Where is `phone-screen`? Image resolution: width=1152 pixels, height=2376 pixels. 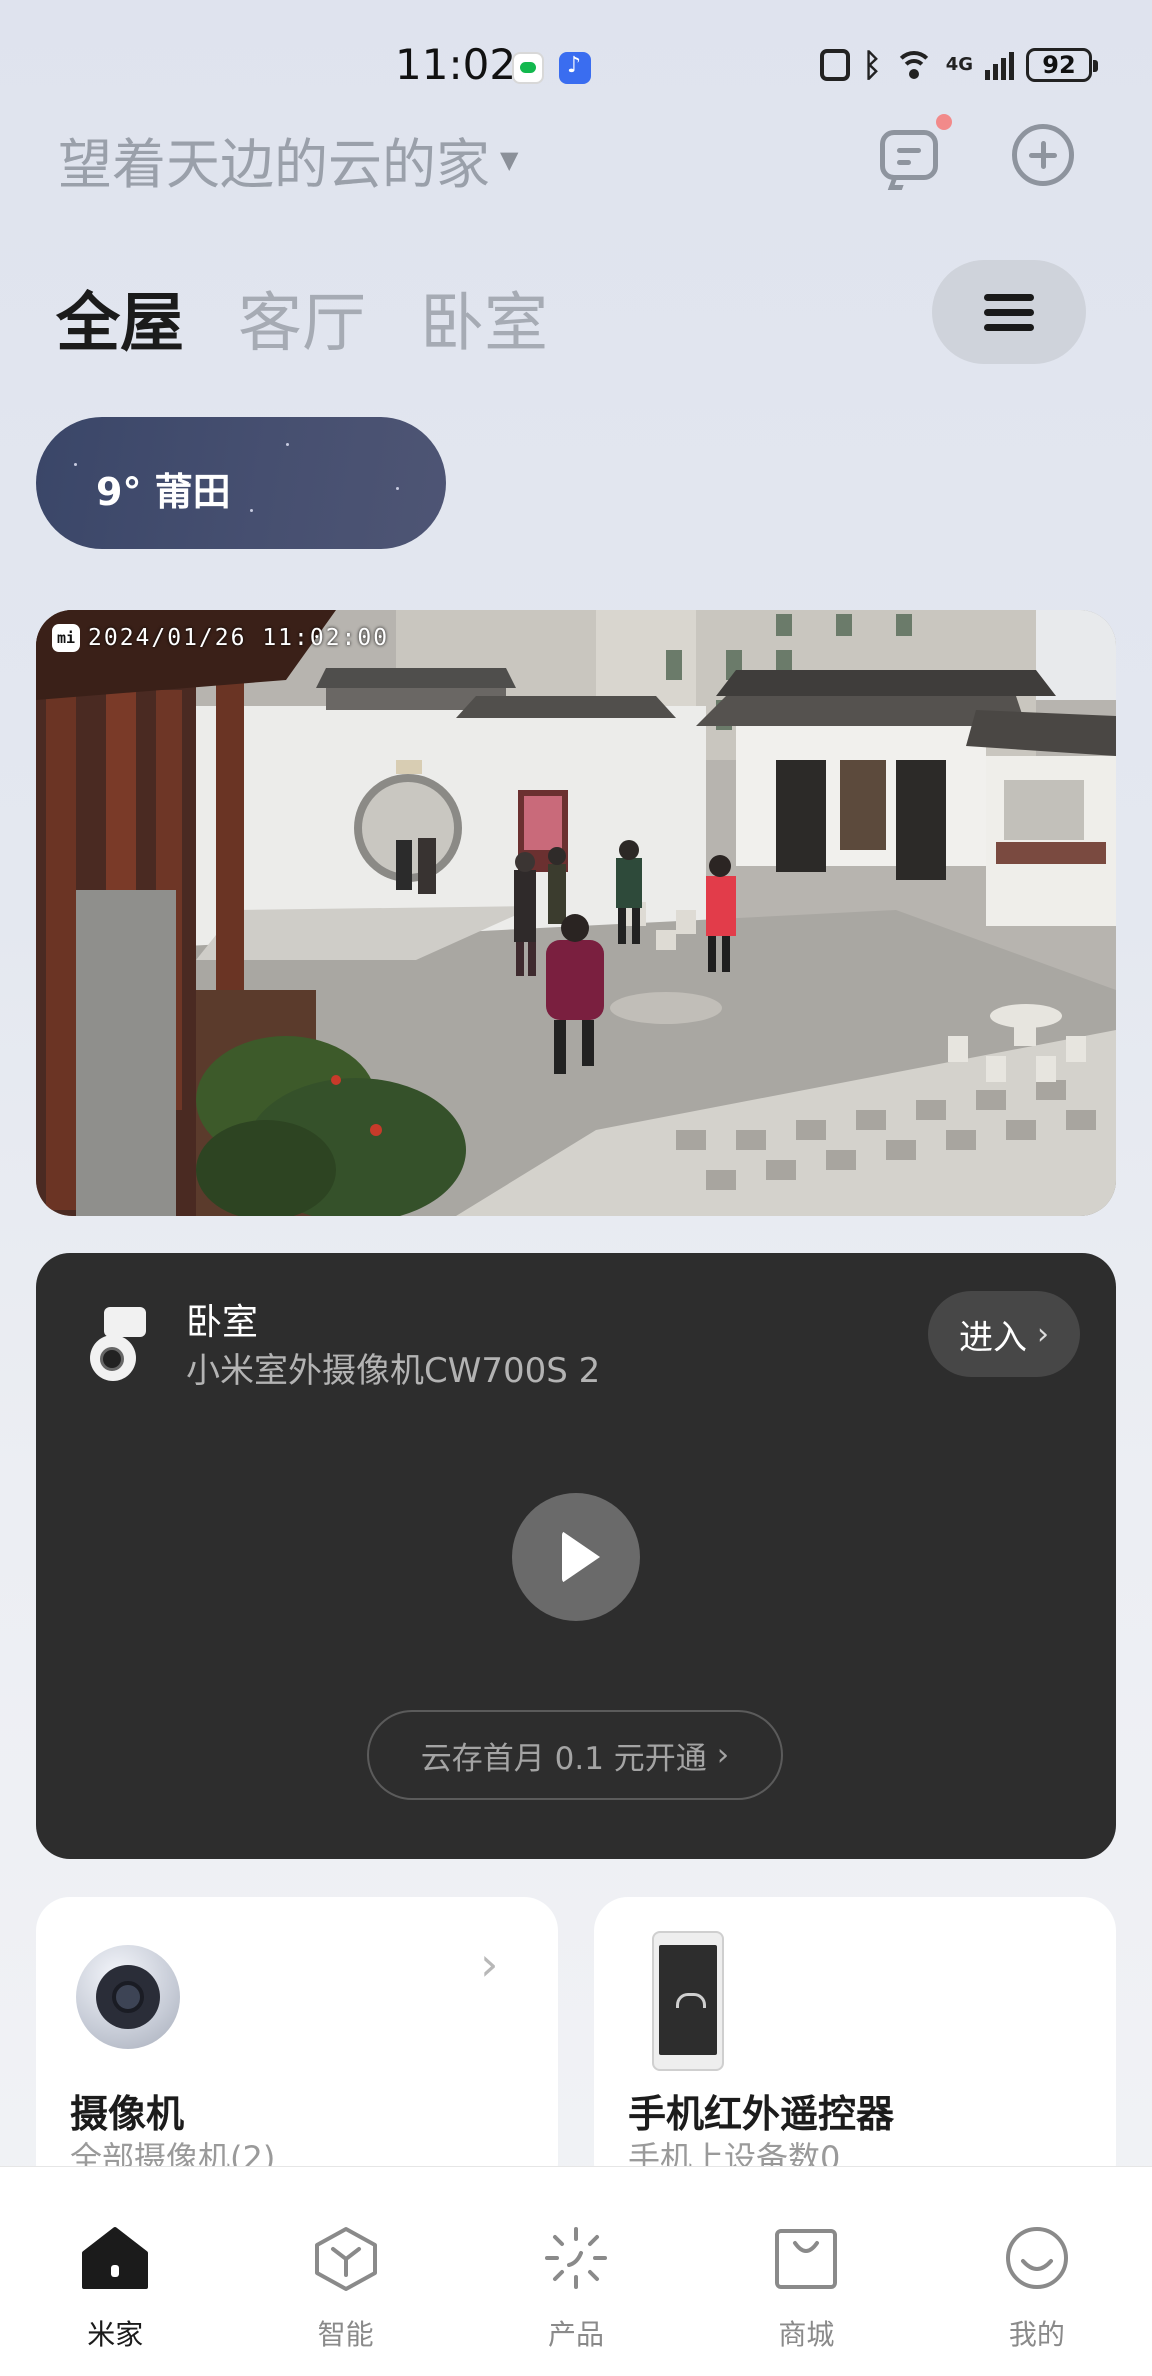 phone-screen is located at coordinates (688, 2000).